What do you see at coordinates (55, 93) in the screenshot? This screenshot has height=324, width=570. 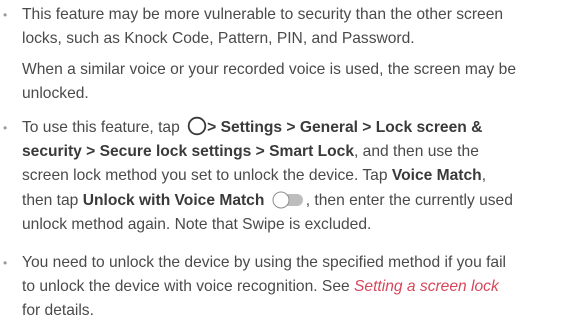 I see `list-item-note: unlocked.` at bounding box center [55, 93].